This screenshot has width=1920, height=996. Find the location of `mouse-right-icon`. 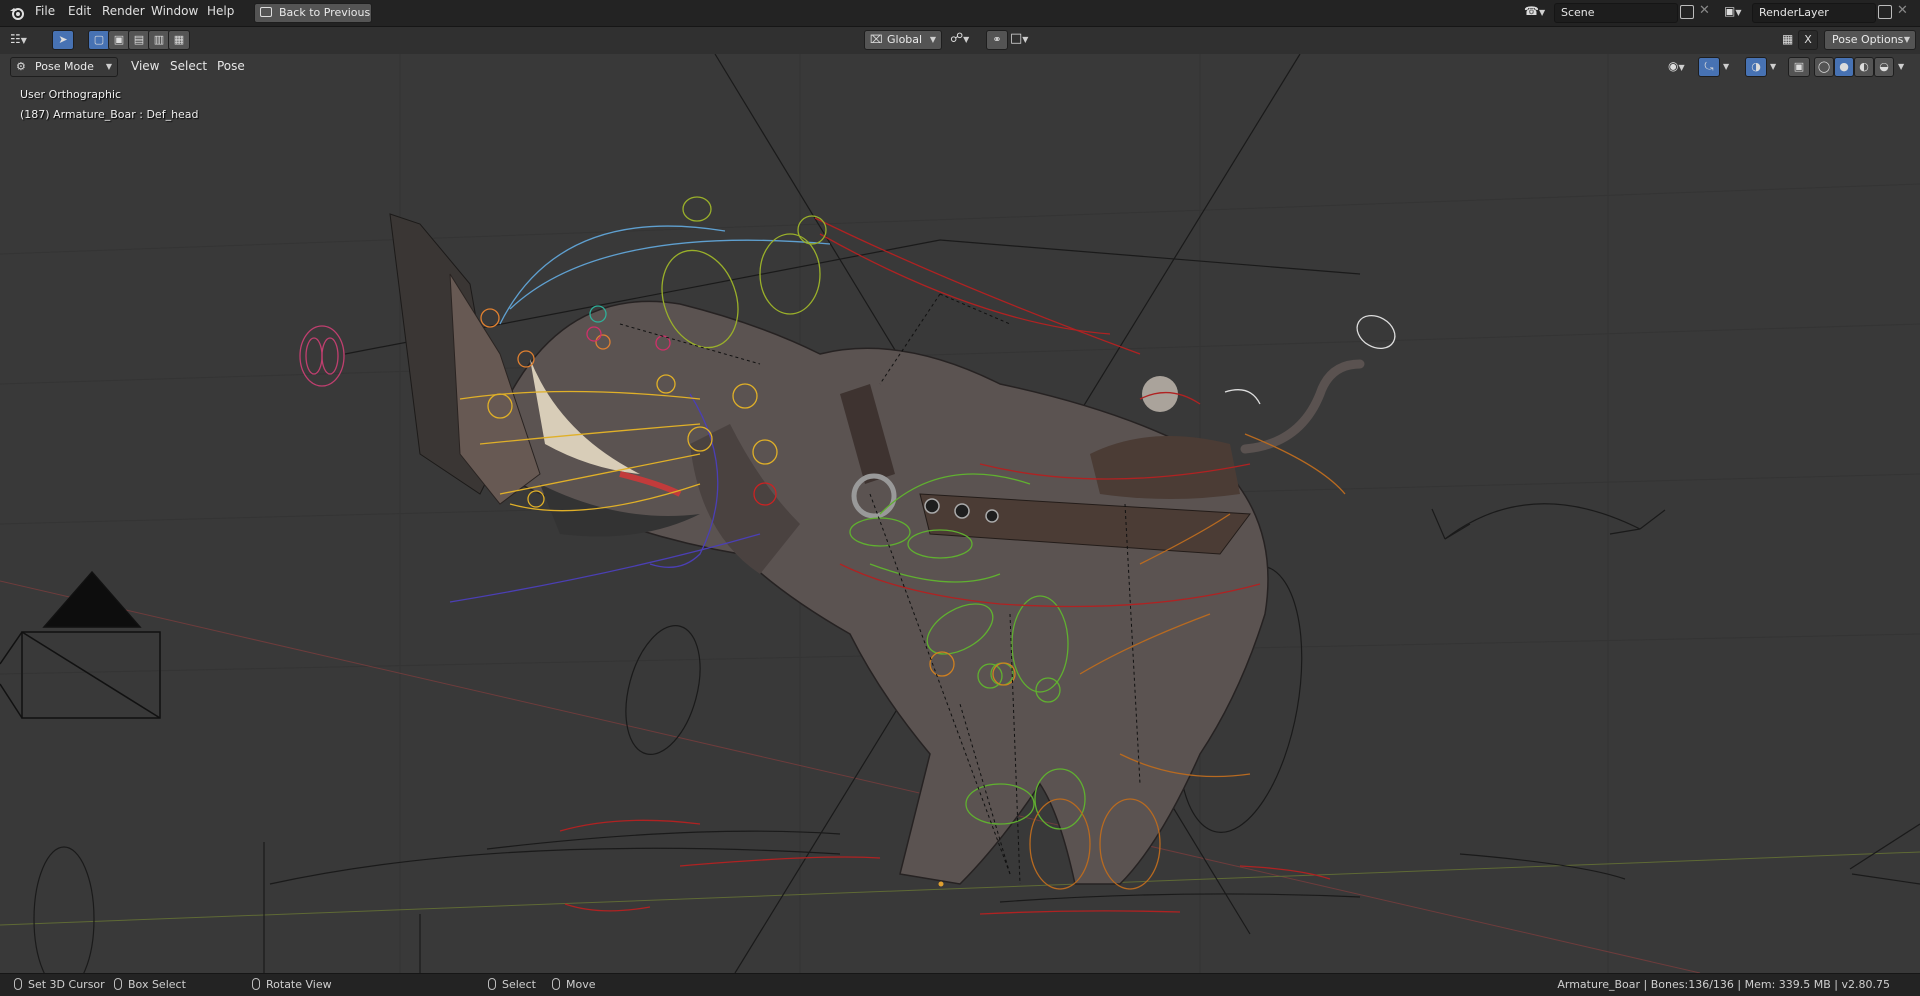

mouse-right-icon is located at coordinates (492, 984).